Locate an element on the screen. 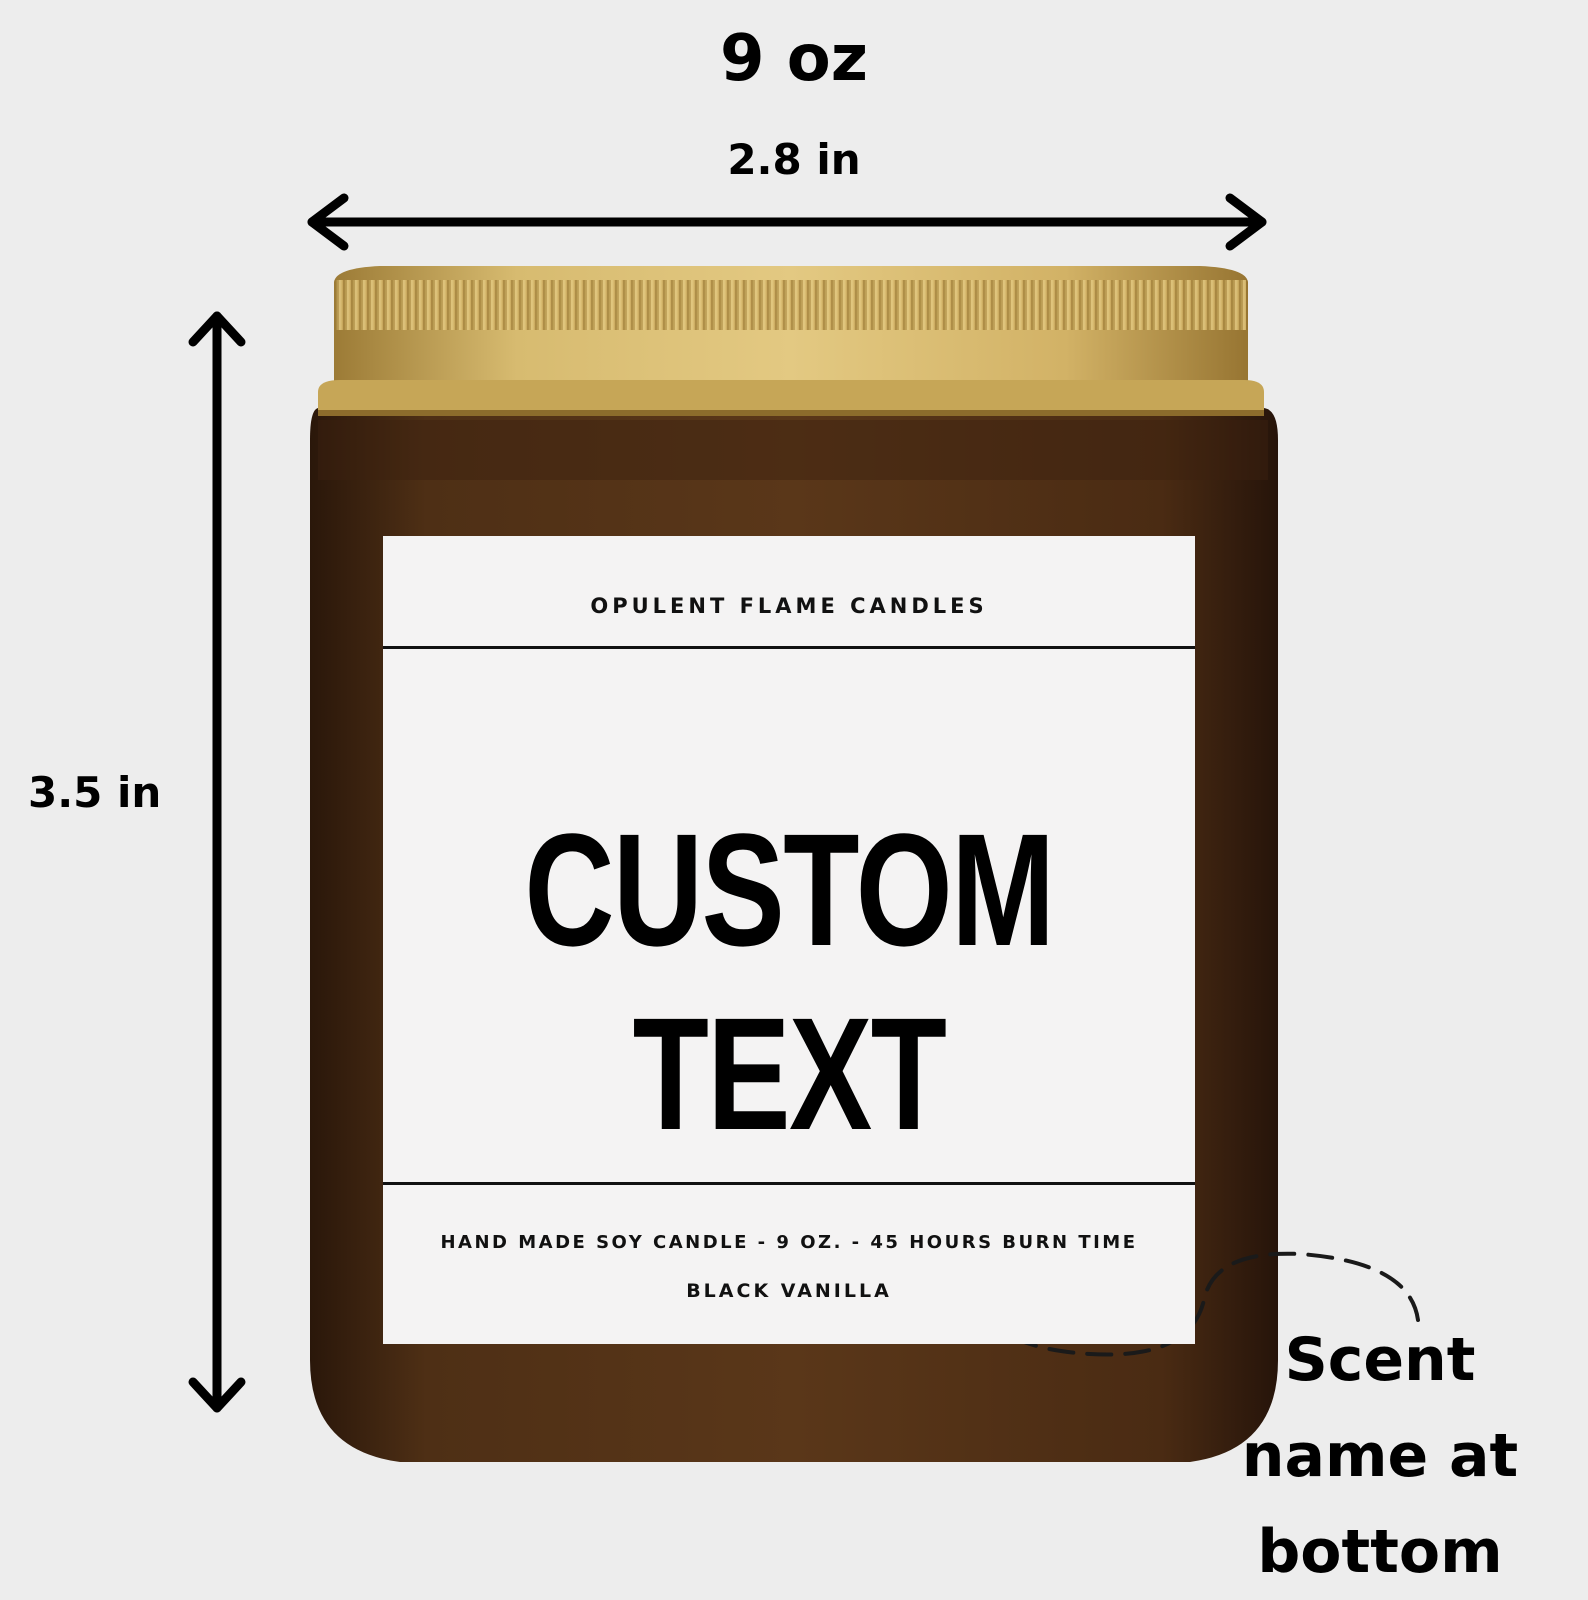 This screenshot has width=1588, height=1600. scent-callout: Scent name at bottom is located at coordinates (1380, 1456).